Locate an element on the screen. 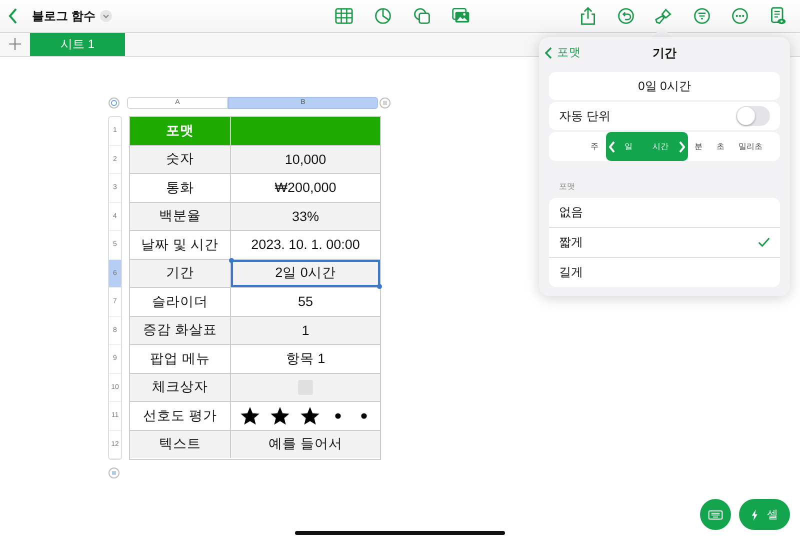 The height and width of the screenshot is (543, 800). chevron-right-icon is located at coordinates (681, 146).